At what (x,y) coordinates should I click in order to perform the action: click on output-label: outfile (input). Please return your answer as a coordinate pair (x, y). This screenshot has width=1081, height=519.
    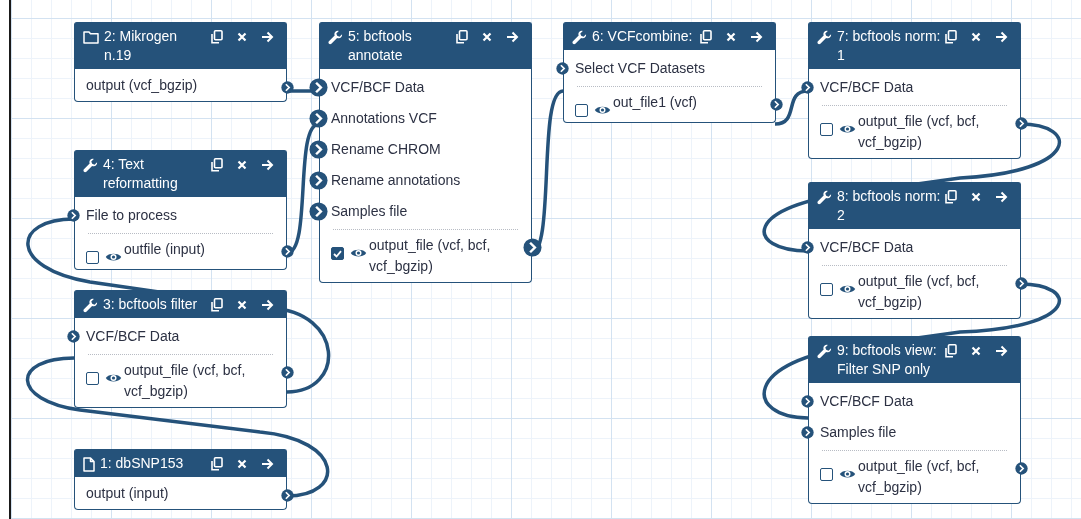
    Looking at the image, I should click on (164, 249).